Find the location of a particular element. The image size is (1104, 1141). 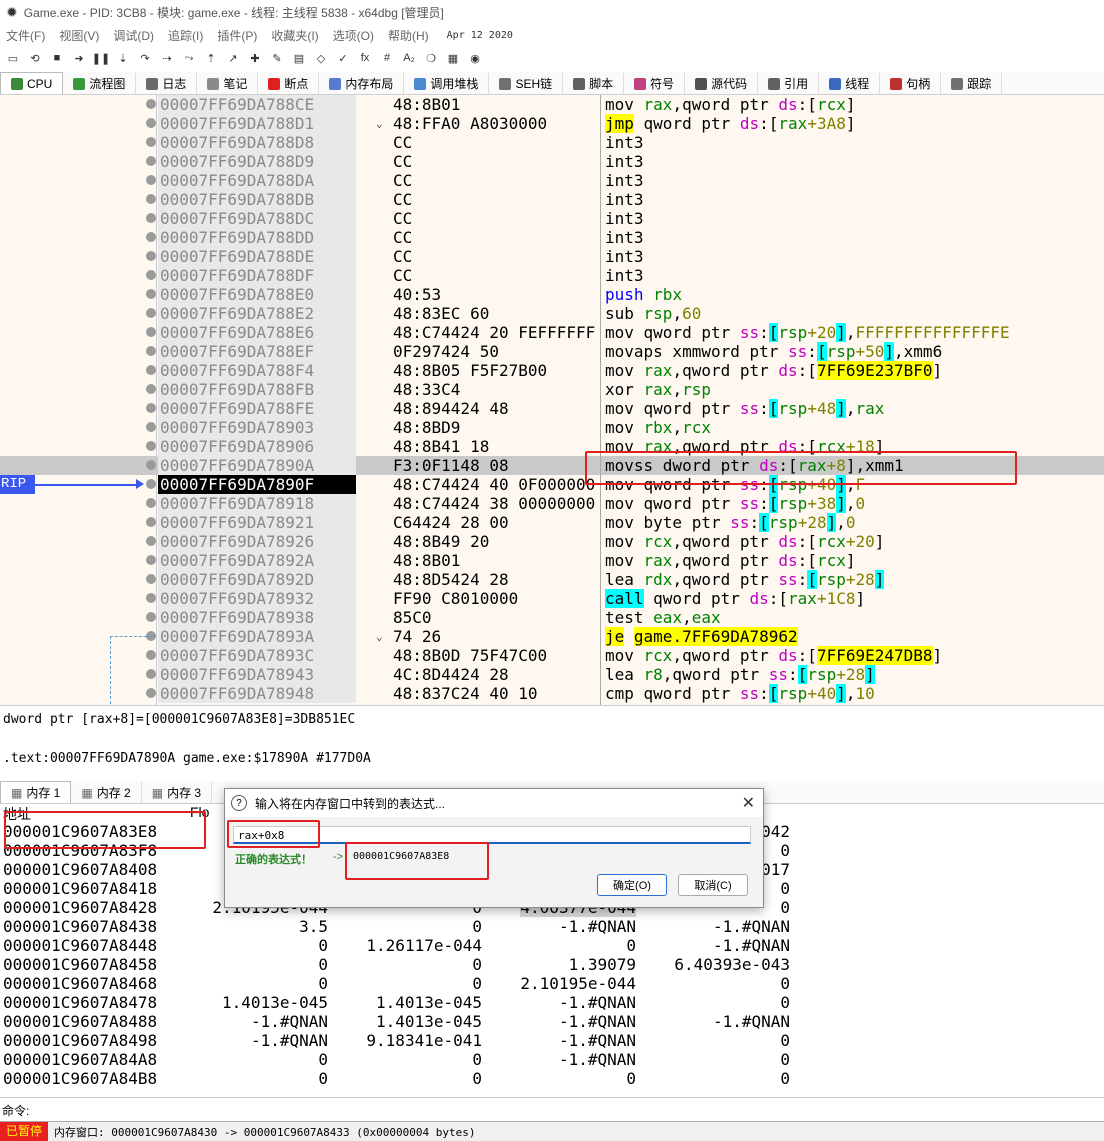

memory-row: 000001C9607A8468 0 0 2.10195e-044 0 is located at coordinates (552, 983).